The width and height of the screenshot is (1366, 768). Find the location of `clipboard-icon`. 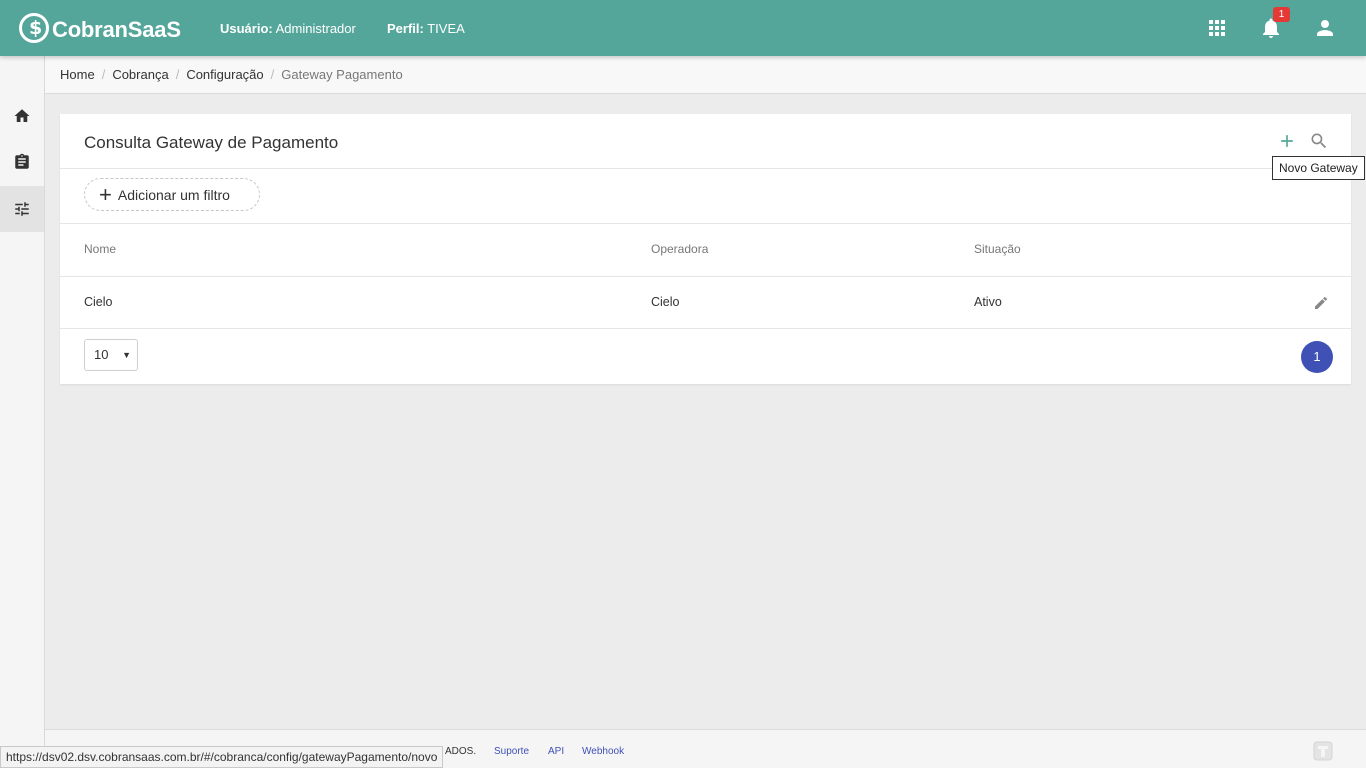

clipboard-icon is located at coordinates (22, 161).